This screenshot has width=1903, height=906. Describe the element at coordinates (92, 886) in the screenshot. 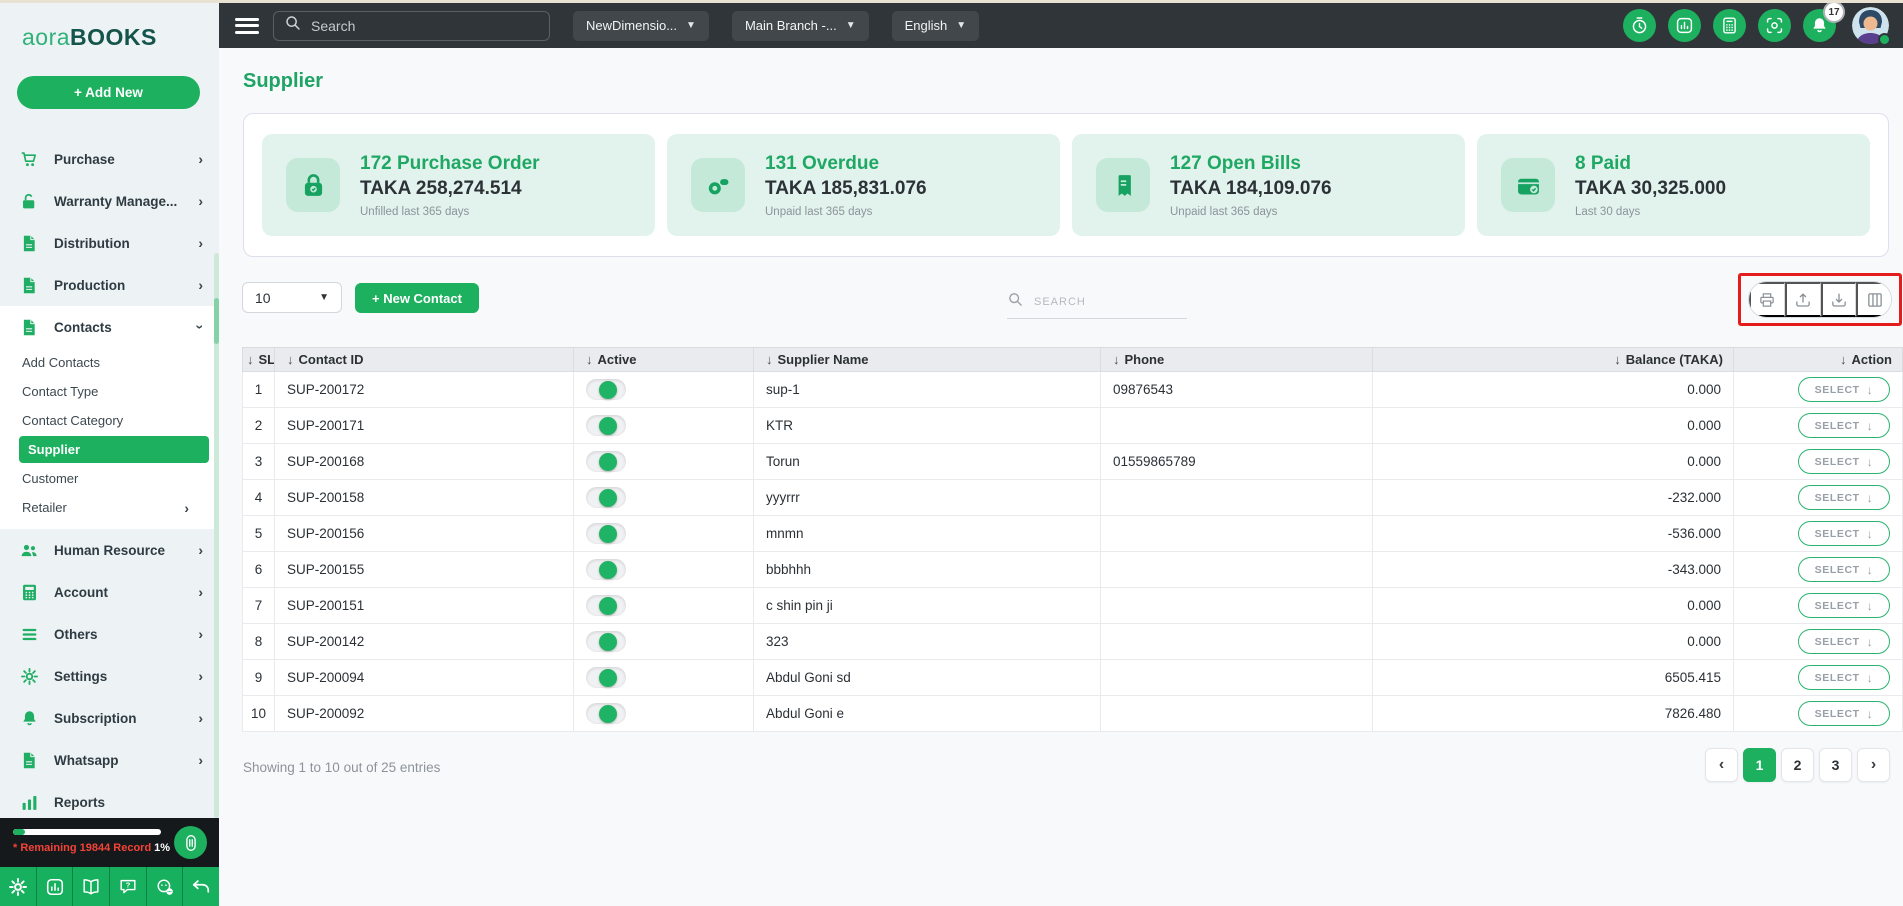

I see `book-toolbar-button` at that location.